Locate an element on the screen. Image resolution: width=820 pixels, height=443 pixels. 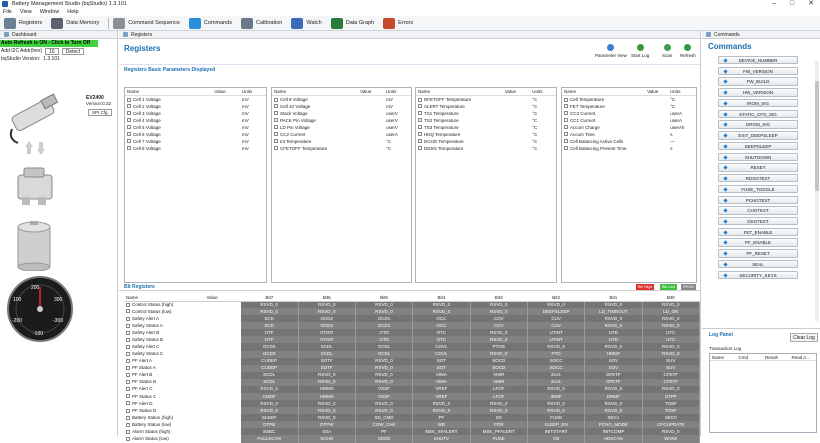
bit-cell: SCD is located at coordinates (269, 319).